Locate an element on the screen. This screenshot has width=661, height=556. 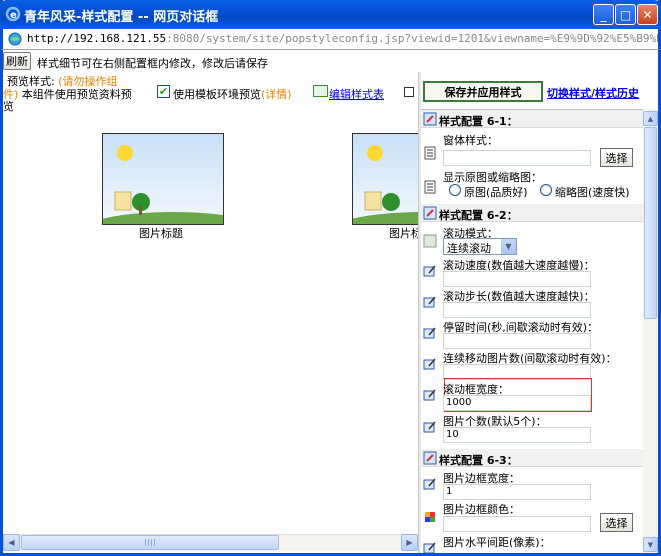
scroll-speed-input is located at coordinates (517, 279).